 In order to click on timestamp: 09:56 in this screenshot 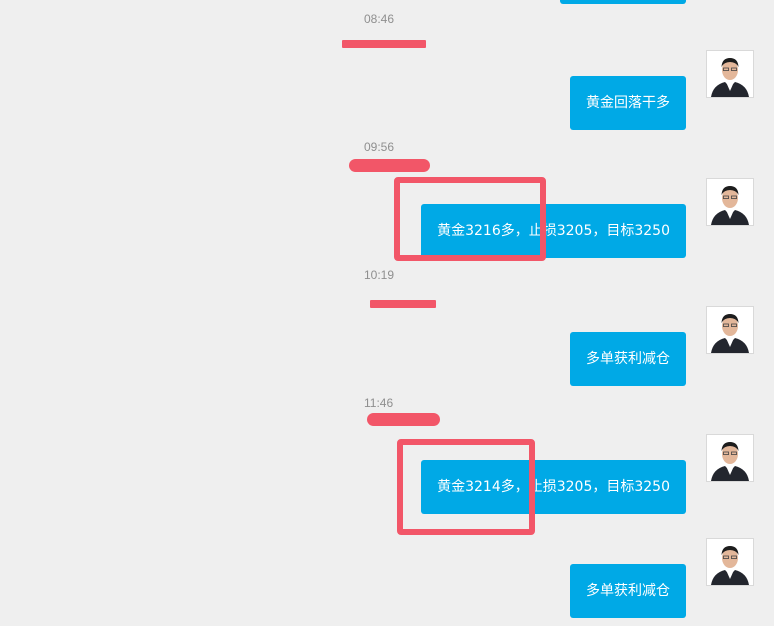, I will do `click(379, 147)`.